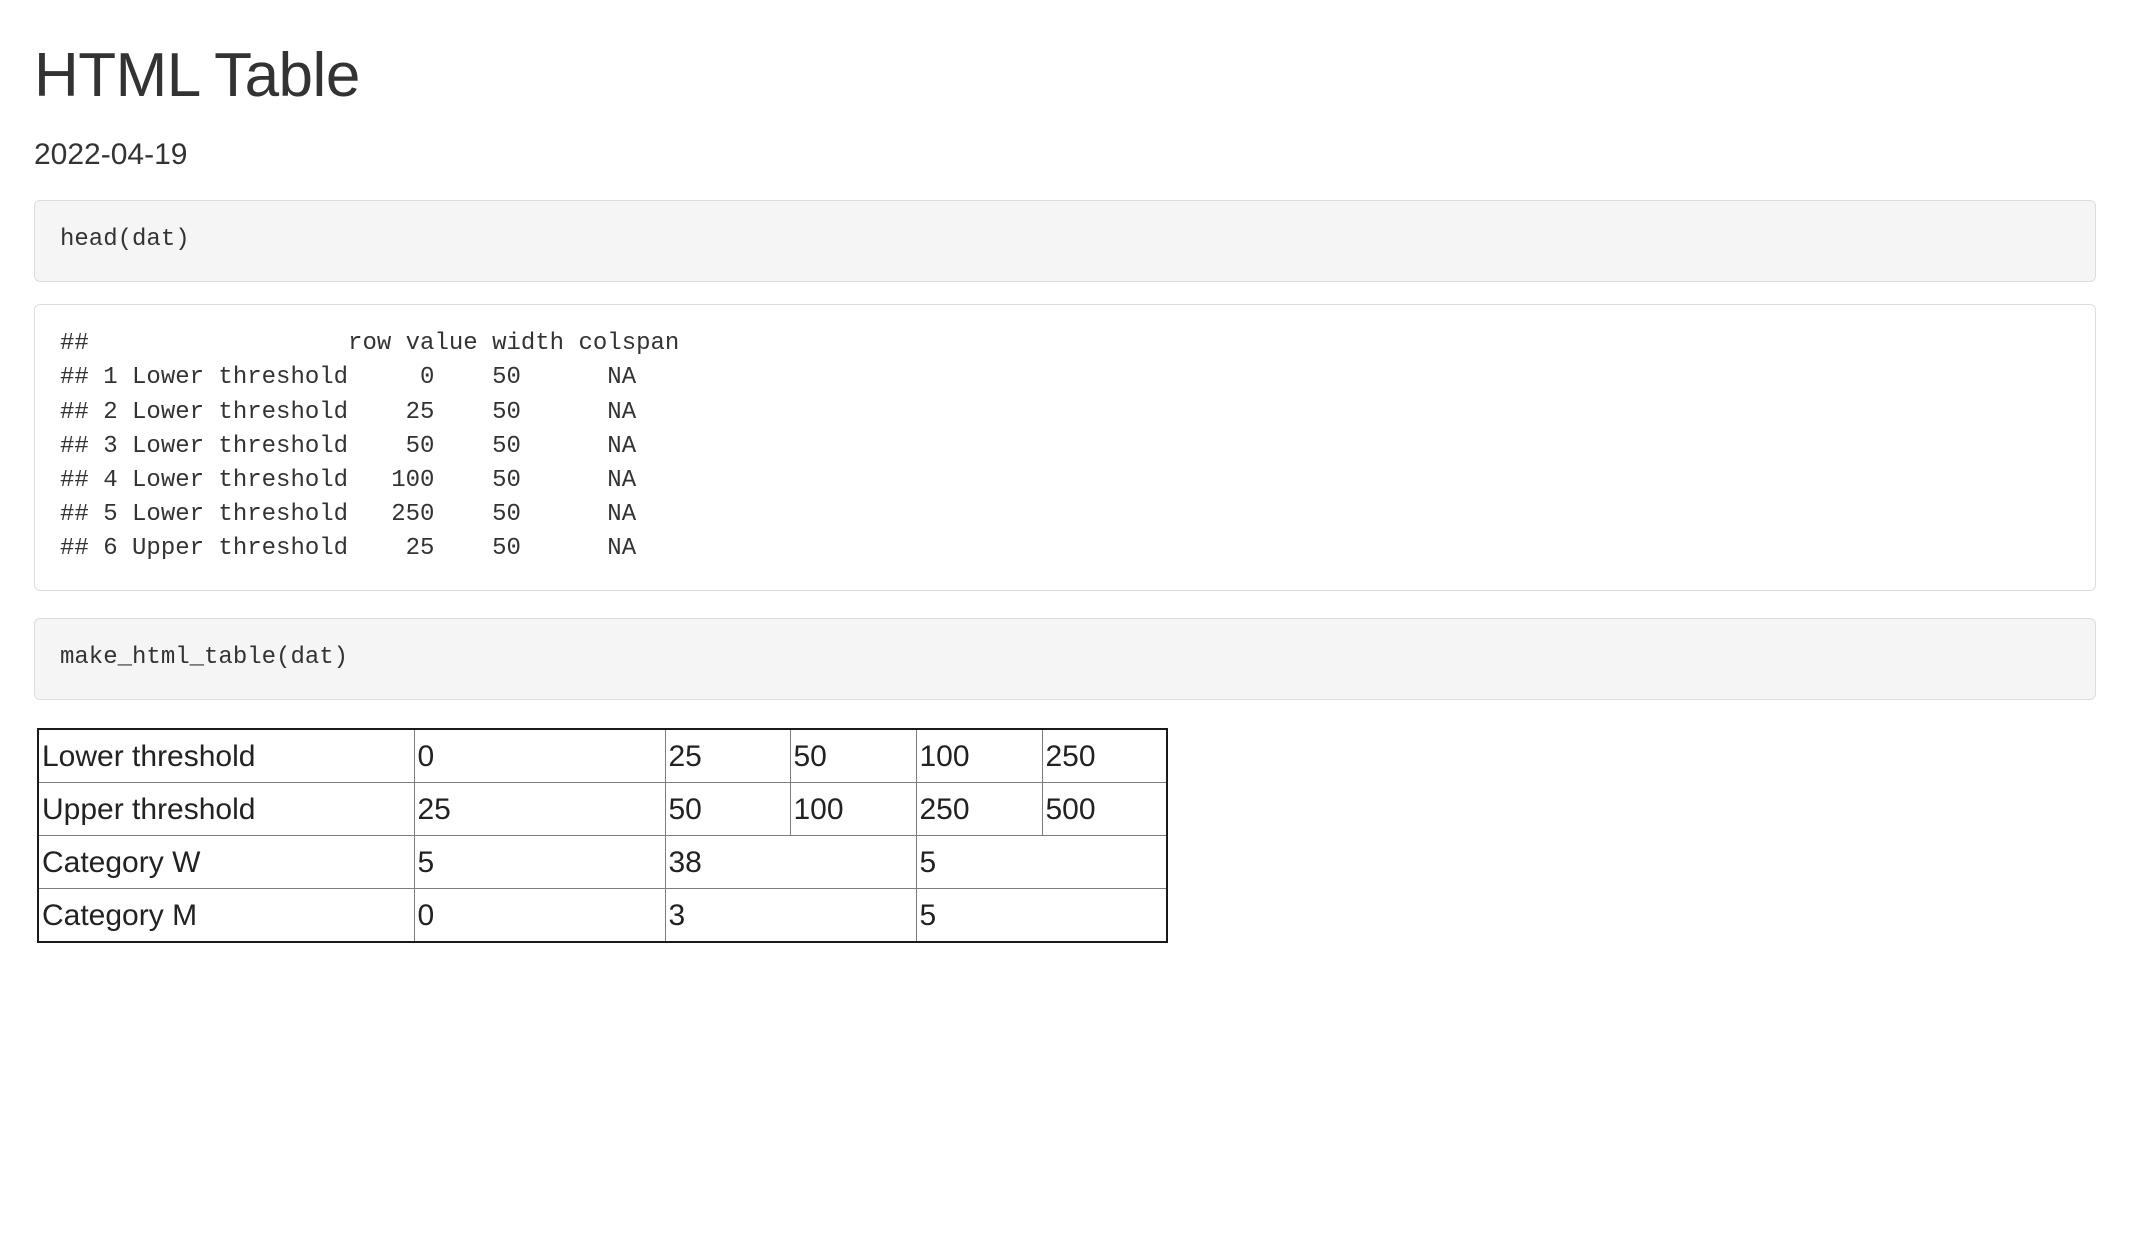  Describe the element at coordinates (1065, 658) in the screenshot. I see `code-chunk-make-html-table: make_html_table(dat)` at that location.